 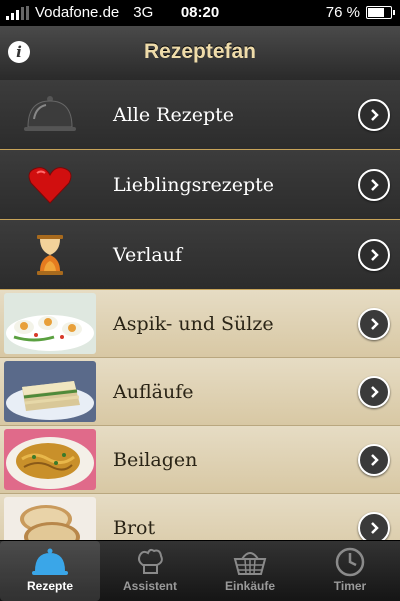 What do you see at coordinates (200, 517) in the screenshot?
I see `list-item-brot: Brot` at bounding box center [200, 517].